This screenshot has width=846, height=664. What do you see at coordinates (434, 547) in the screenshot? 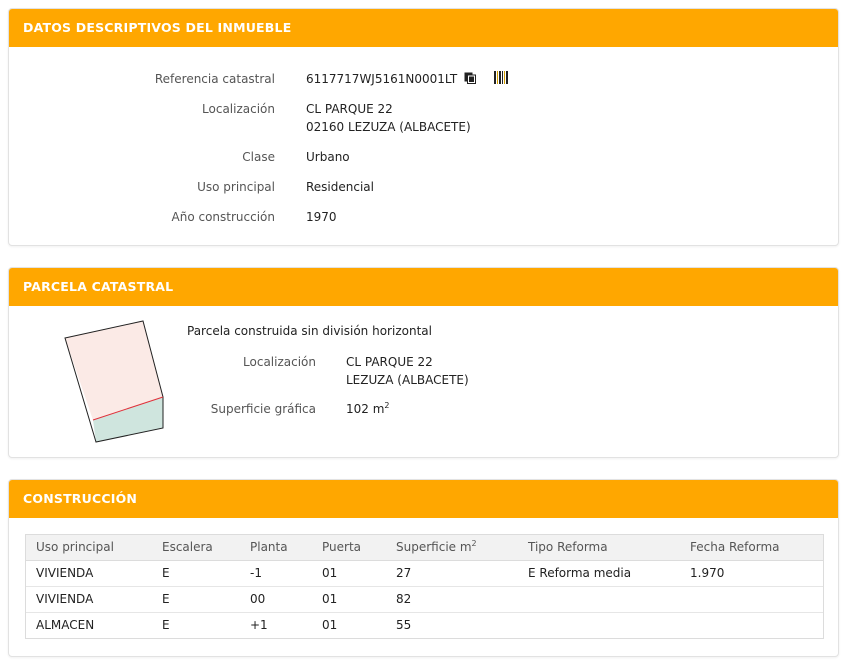
I see `col-superficie-label: Superficie m` at bounding box center [434, 547].